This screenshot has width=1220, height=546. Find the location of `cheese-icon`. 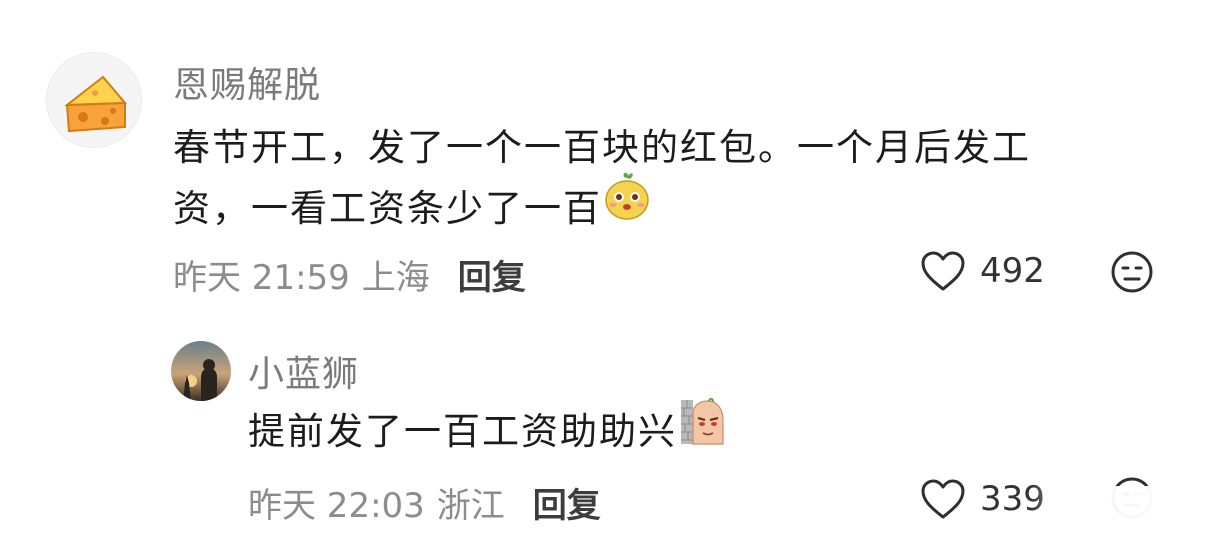

cheese-icon is located at coordinates (95, 104).